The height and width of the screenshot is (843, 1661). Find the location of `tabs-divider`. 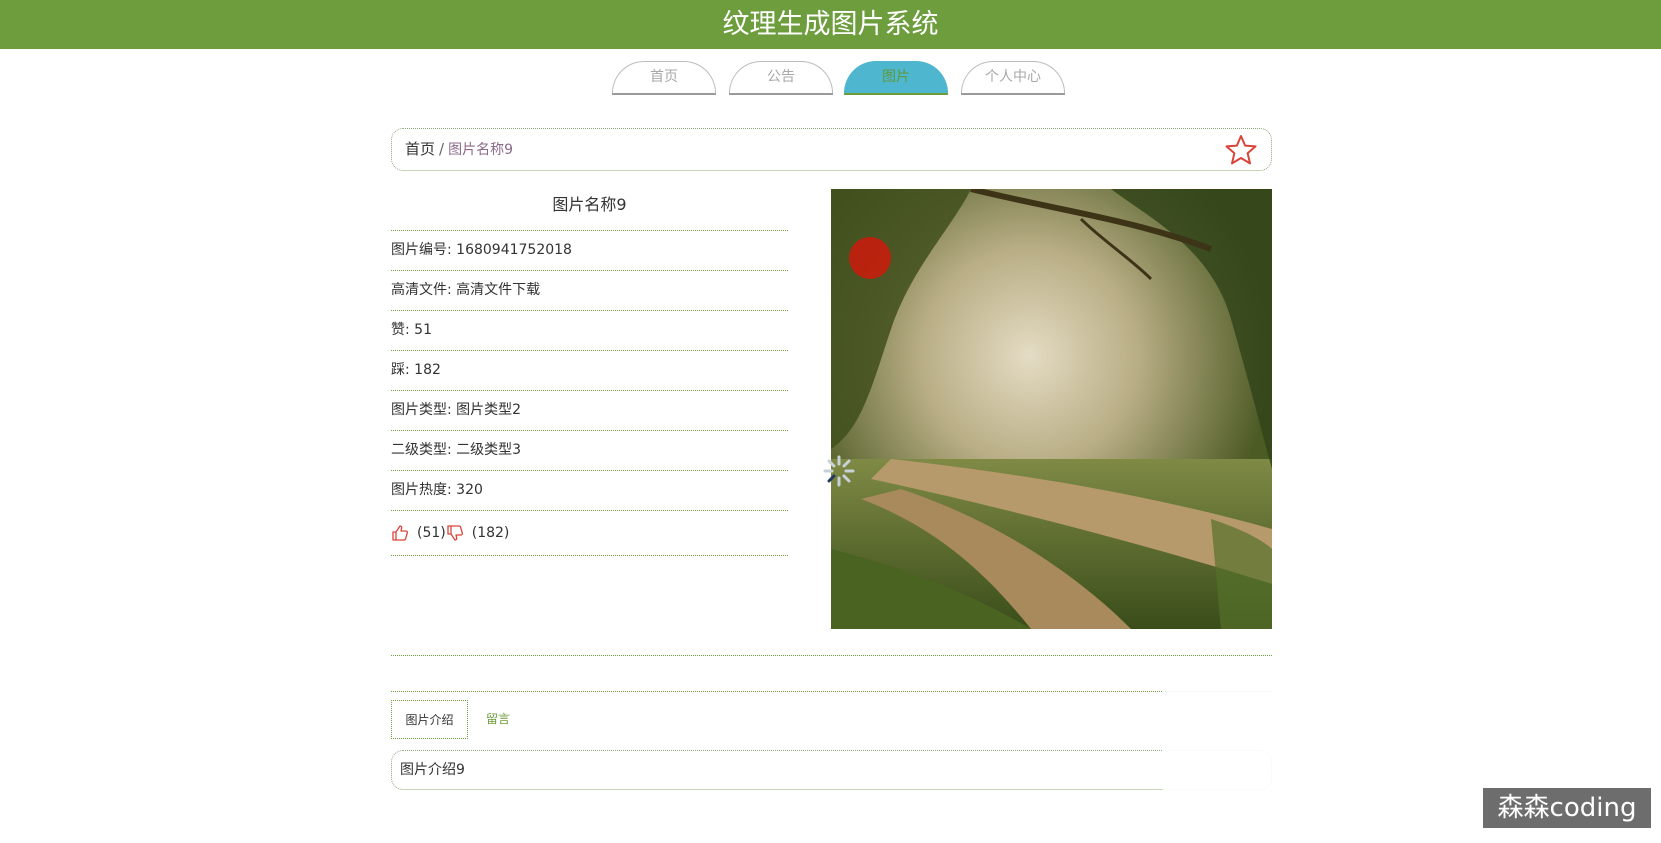

tabs-divider is located at coordinates (831, 691).